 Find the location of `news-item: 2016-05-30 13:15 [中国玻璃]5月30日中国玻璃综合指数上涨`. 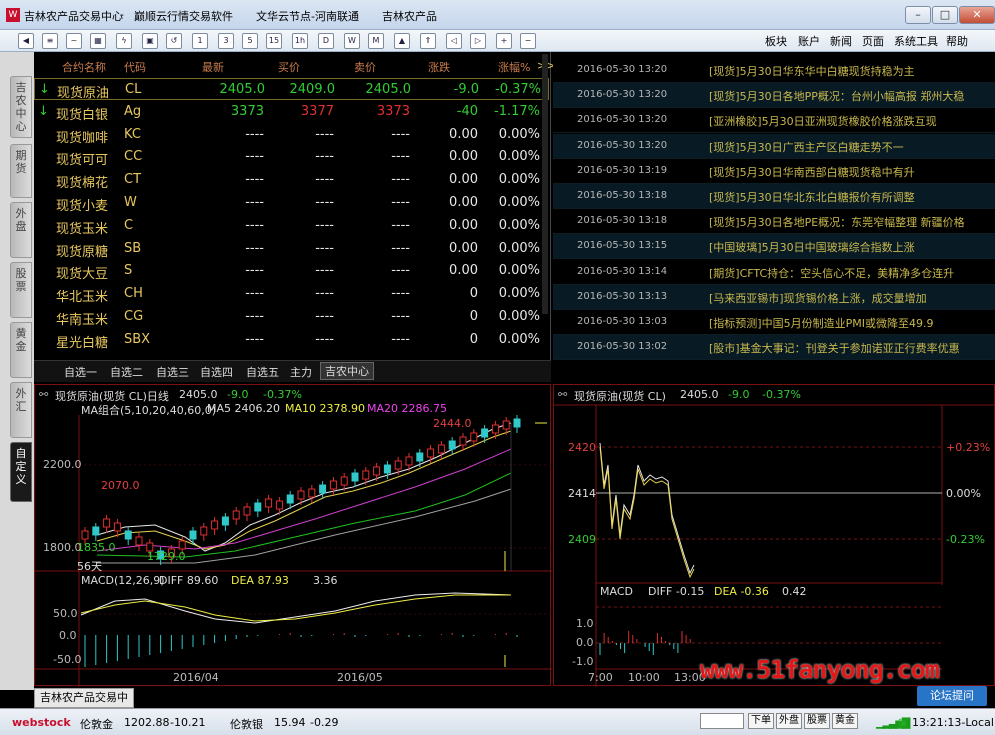

news-item: 2016-05-30 13:15 [中国玻璃]5月30日中国玻璃综合指数上涨 is located at coordinates (774, 247).